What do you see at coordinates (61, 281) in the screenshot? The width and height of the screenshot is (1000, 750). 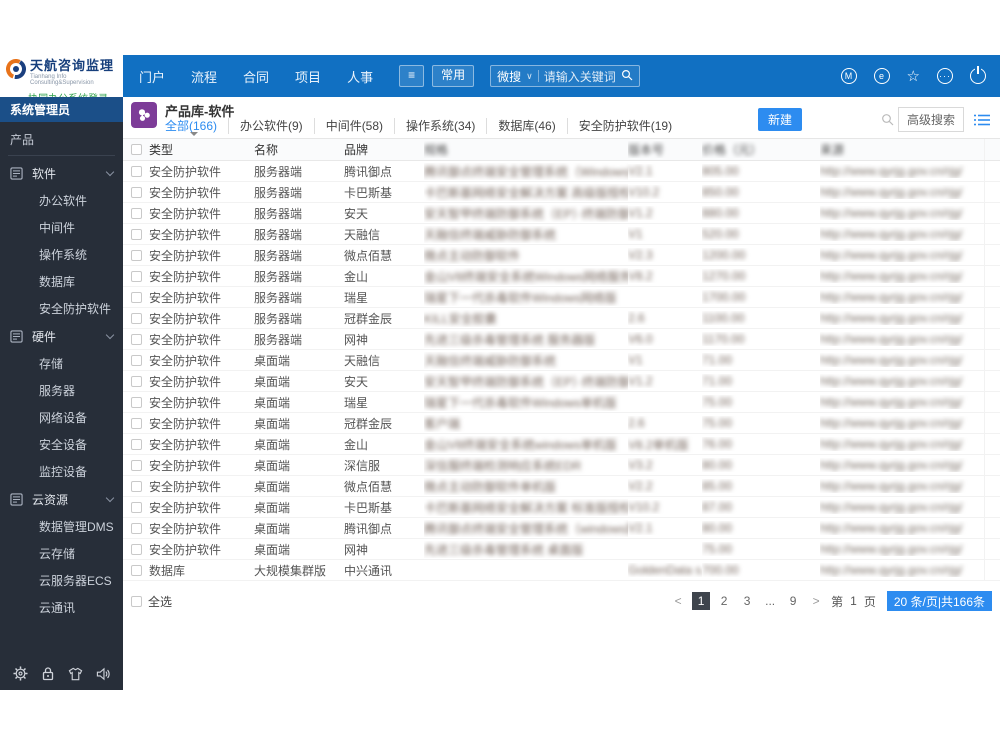 I see `sidebar-item-数据库: 数据库` at bounding box center [61, 281].